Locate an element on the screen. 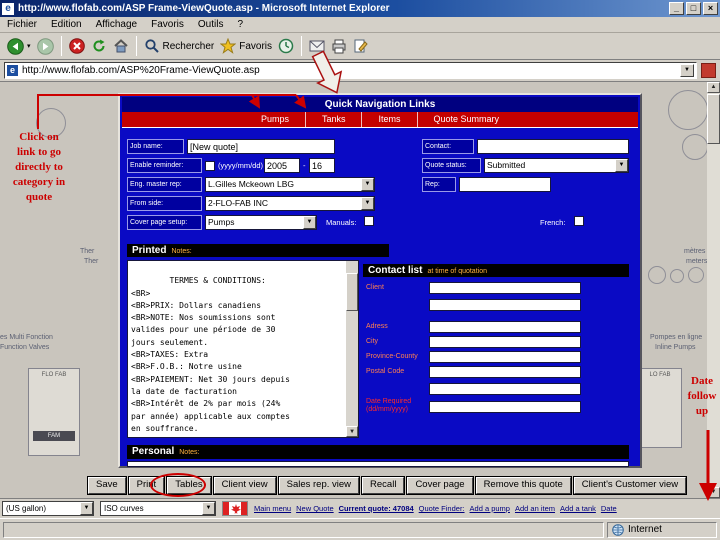  main-menu-link: Main menu is located at coordinates (272, 508).